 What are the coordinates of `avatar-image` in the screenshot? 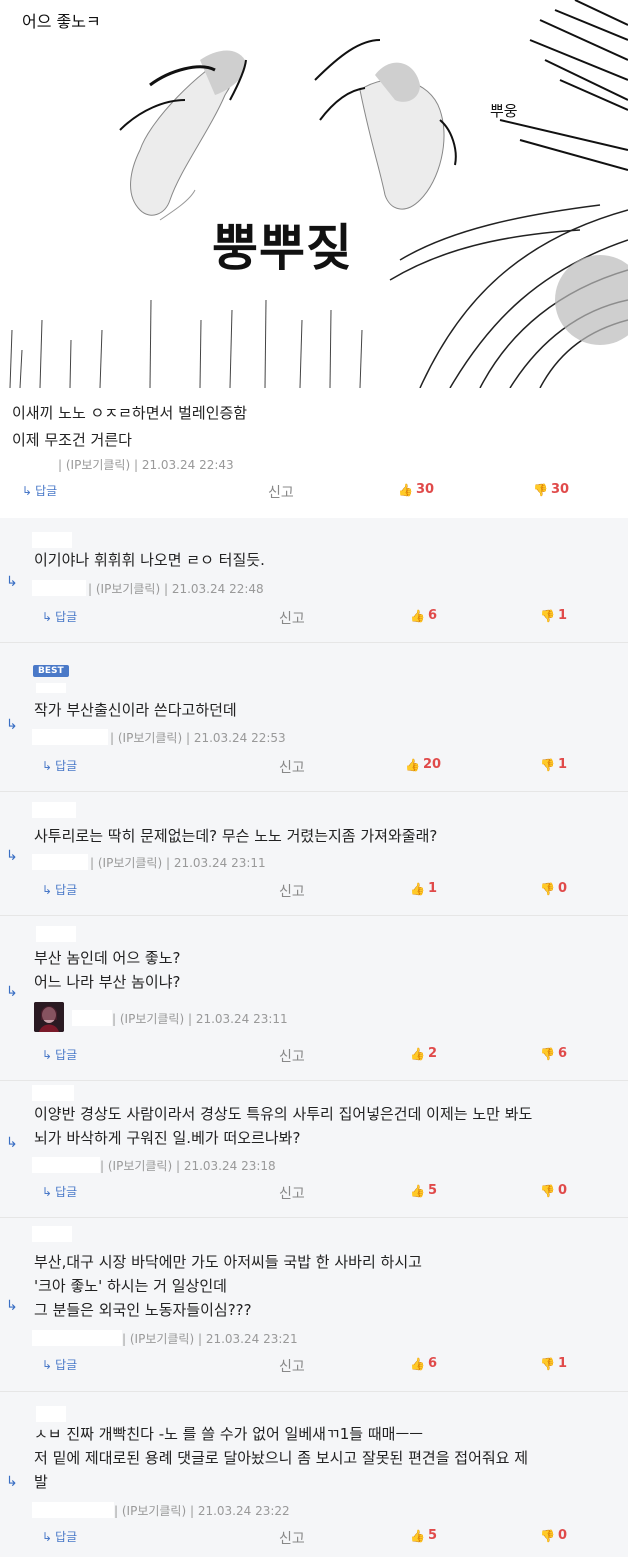 It's located at (49, 1017).